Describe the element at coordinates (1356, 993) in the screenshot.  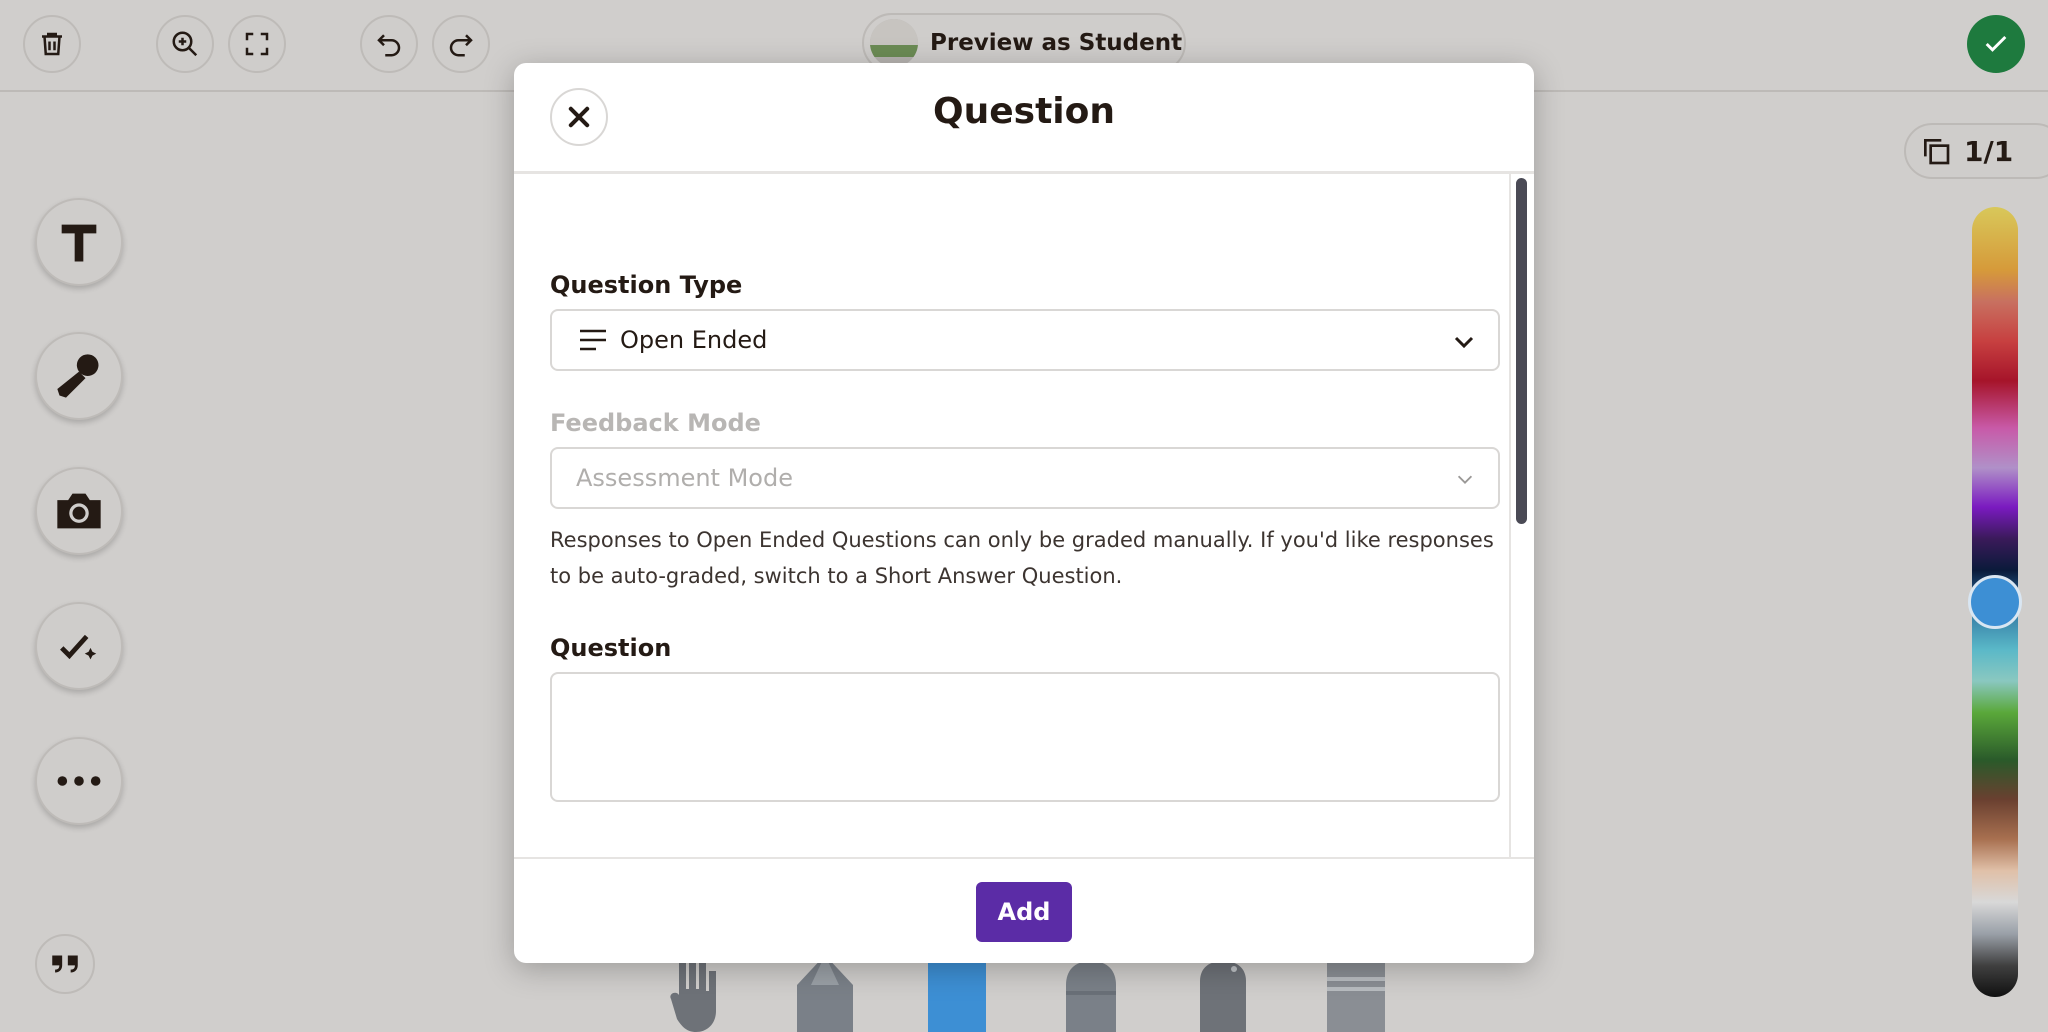
I see `eraser-icon` at that location.